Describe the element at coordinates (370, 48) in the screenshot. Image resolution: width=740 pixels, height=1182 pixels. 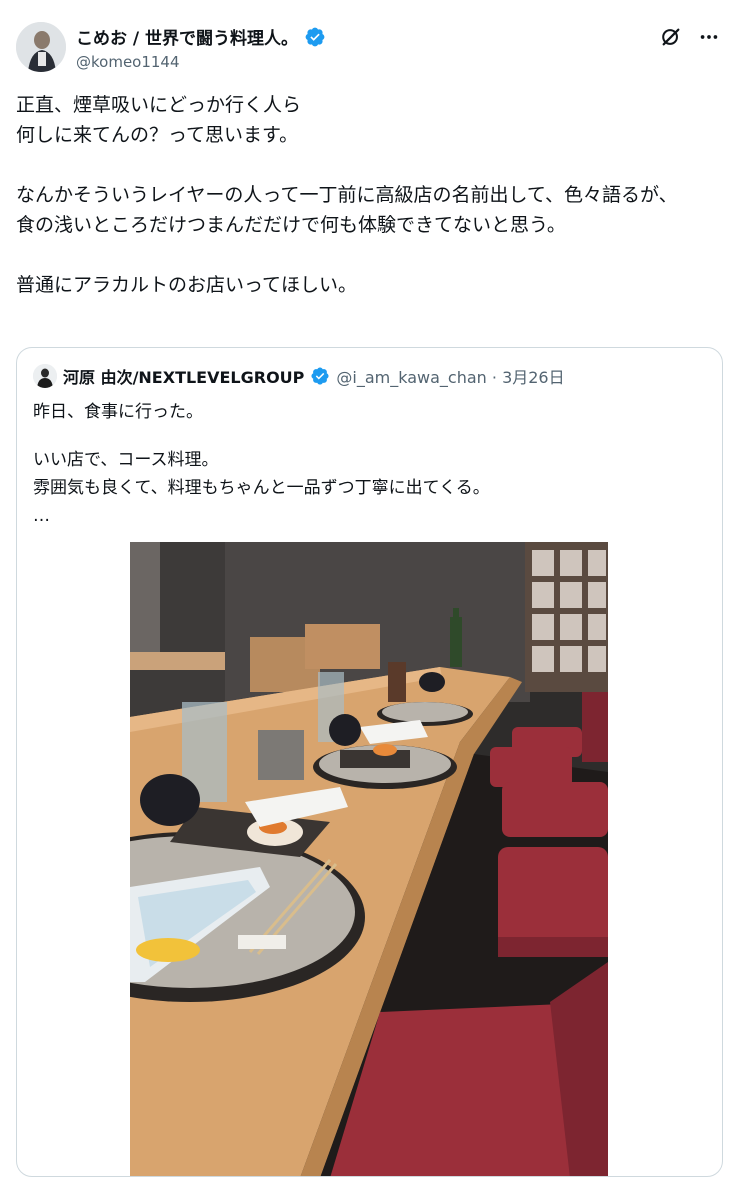
I see `tweet-header: こめお / 世界で闘う料理人。 @komeo1144` at that location.